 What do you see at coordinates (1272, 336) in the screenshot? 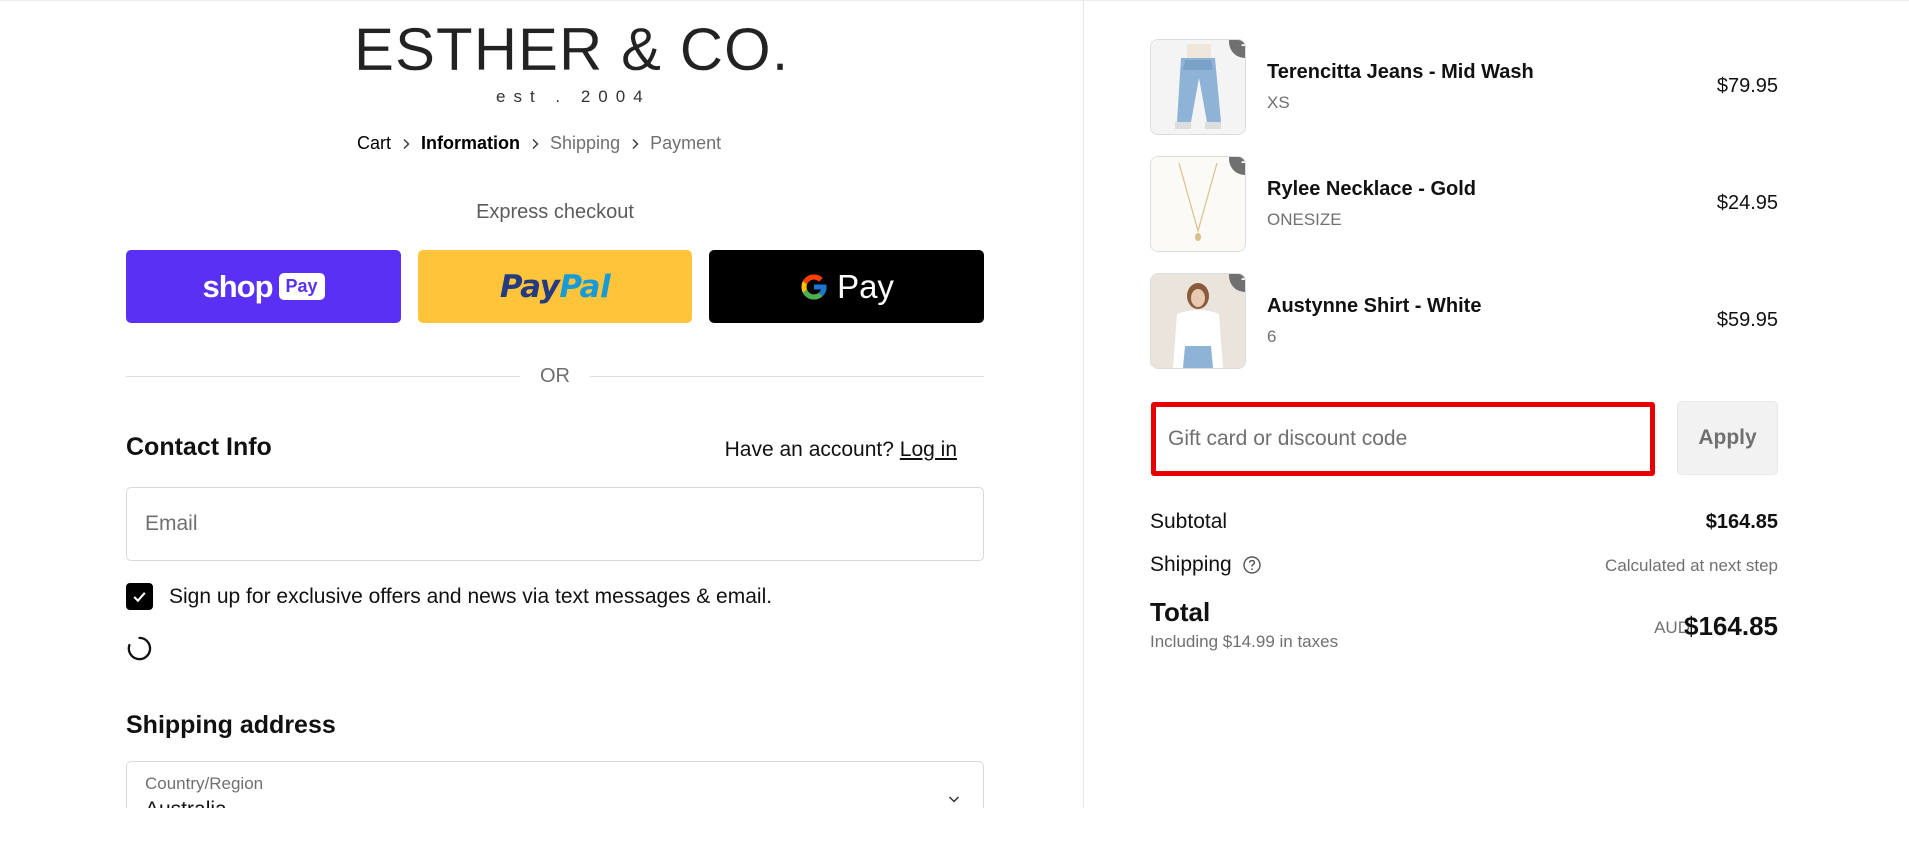
I see `item-variant: 6` at bounding box center [1272, 336].